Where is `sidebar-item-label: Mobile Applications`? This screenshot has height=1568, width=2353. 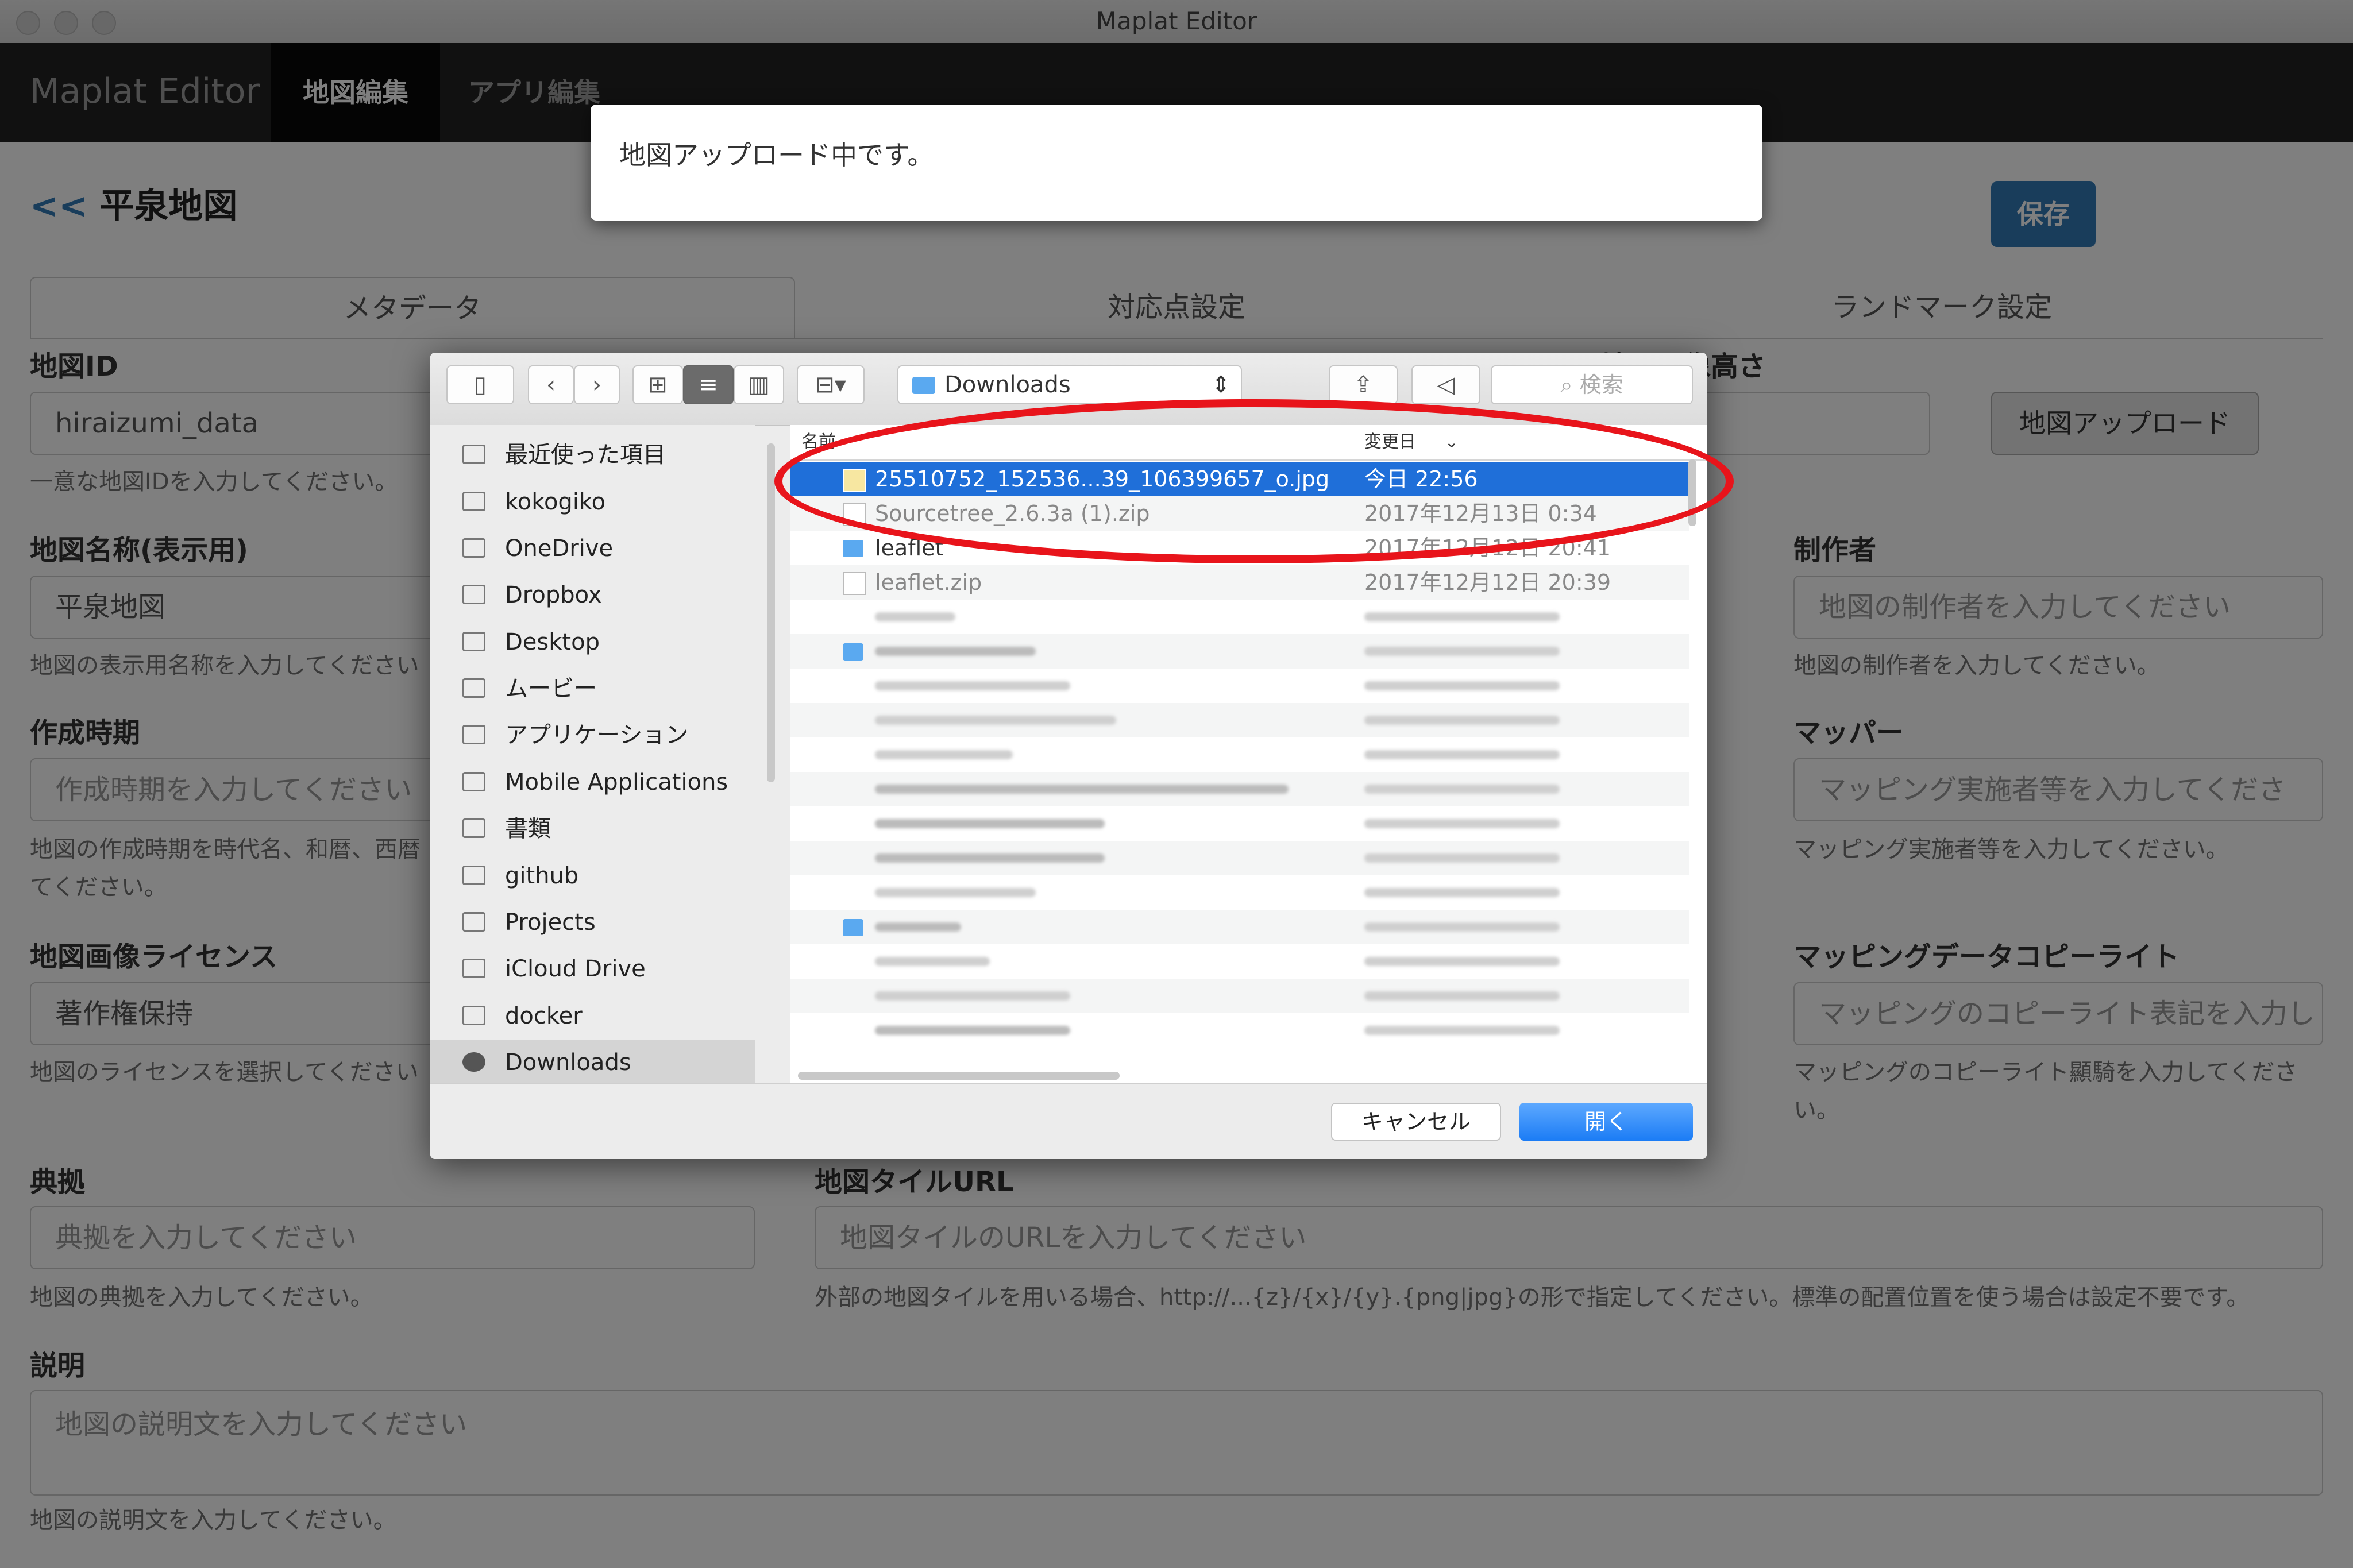 sidebar-item-label: Mobile Applications is located at coordinates (616, 782).